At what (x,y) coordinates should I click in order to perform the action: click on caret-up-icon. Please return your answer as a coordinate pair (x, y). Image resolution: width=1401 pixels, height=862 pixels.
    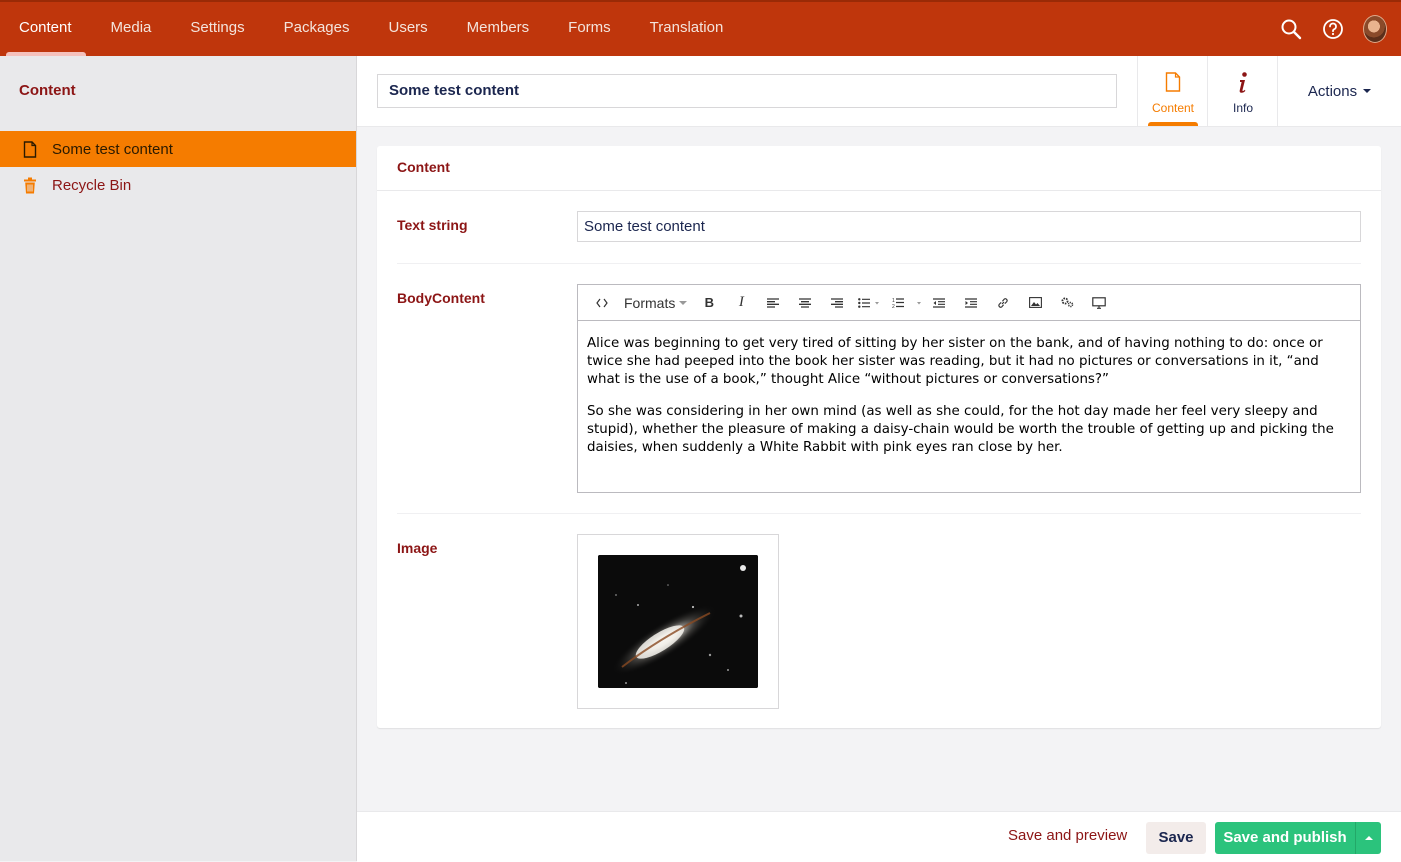
    Looking at the image, I should click on (1368, 838).